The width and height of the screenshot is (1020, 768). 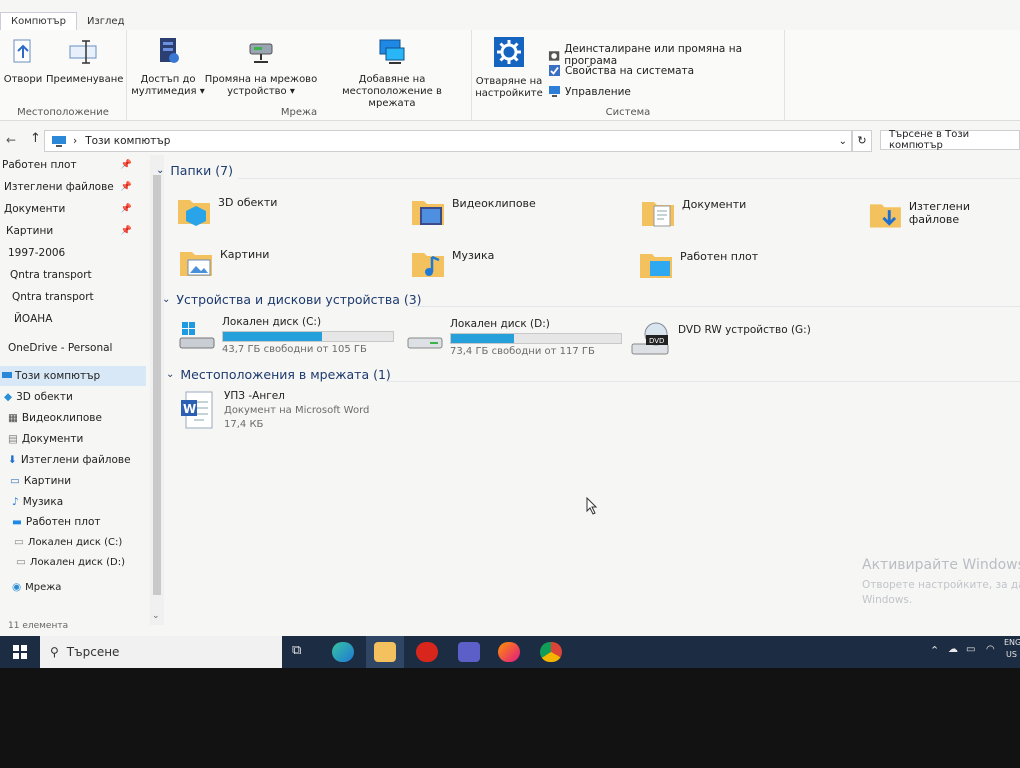 I want to click on tab-view: Изглед, so click(x=106, y=21).